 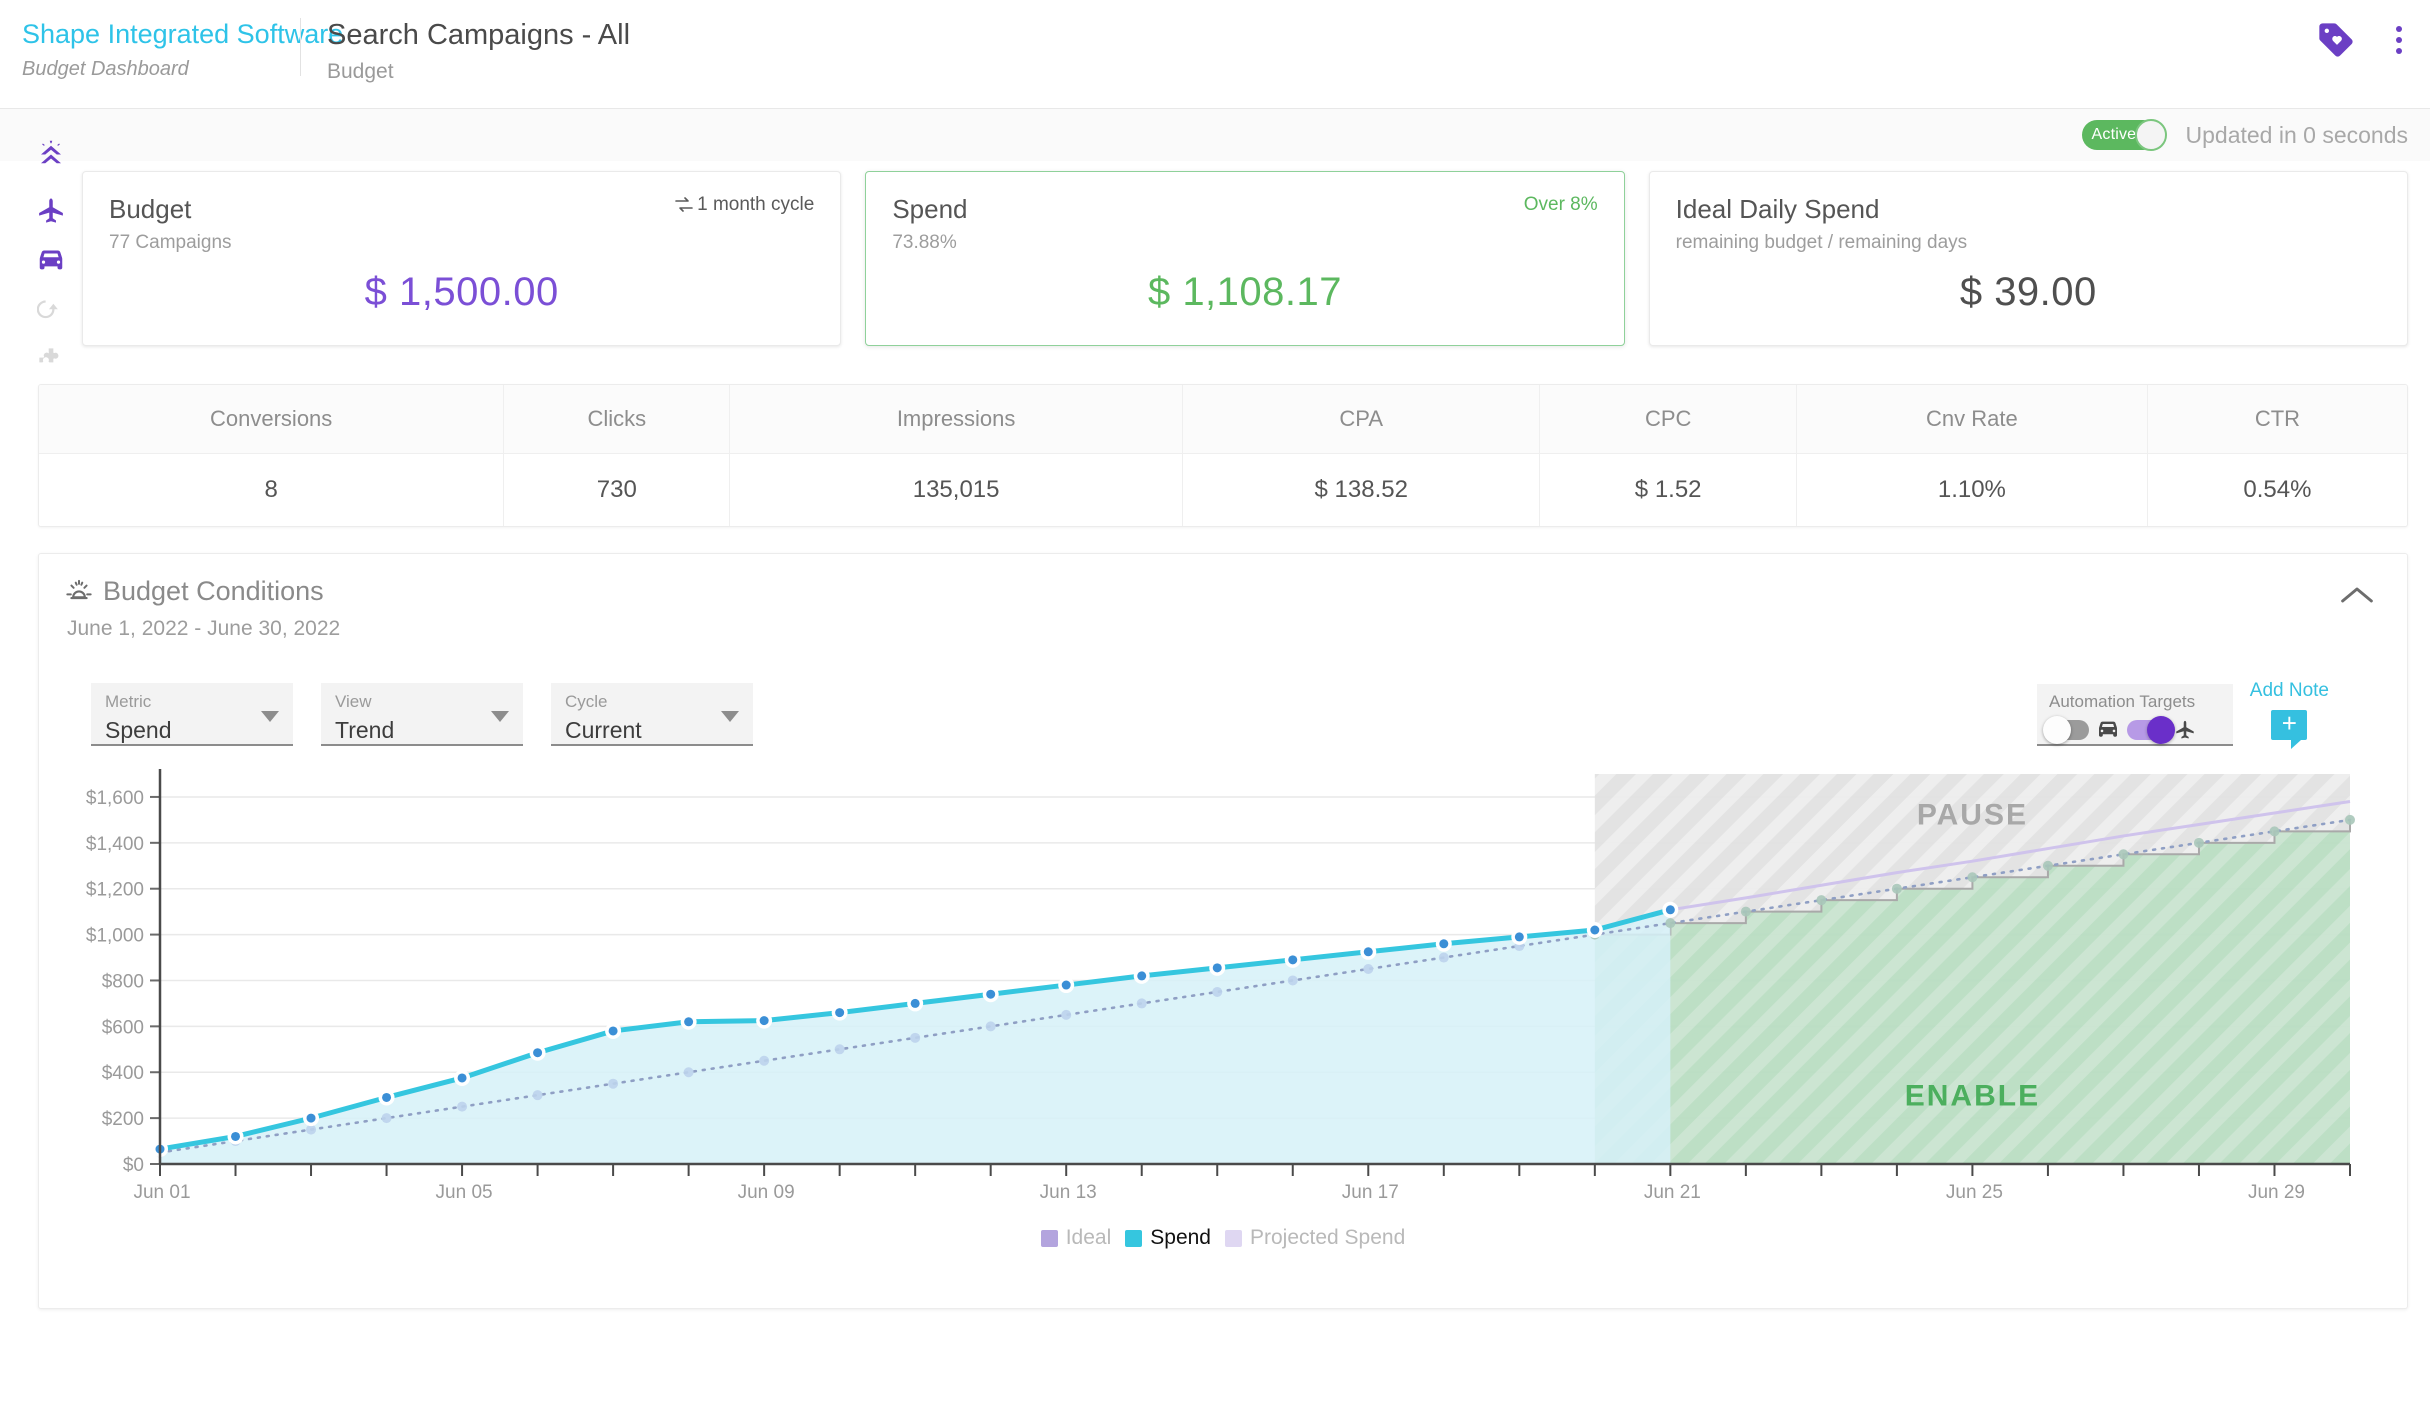 What do you see at coordinates (603, 730) in the screenshot?
I see `cycle-select-value: Current` at bounding box center [603, 730].